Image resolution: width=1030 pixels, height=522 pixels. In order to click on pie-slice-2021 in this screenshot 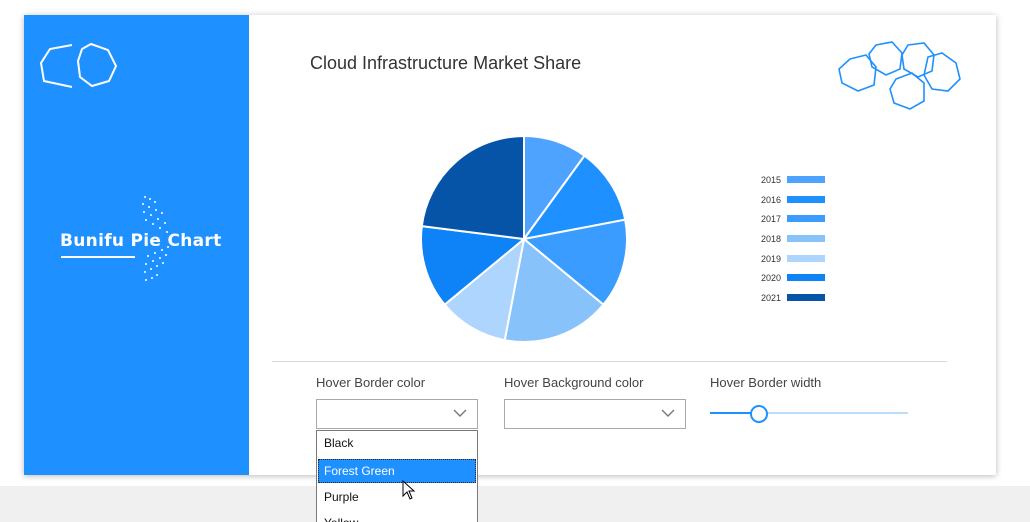, I will do `click(472, 187)`.